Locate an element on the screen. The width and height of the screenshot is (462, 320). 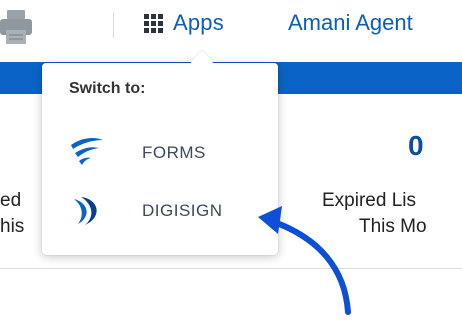
stat-label-right-line2: This Mo is located at coordinates (393, 226).